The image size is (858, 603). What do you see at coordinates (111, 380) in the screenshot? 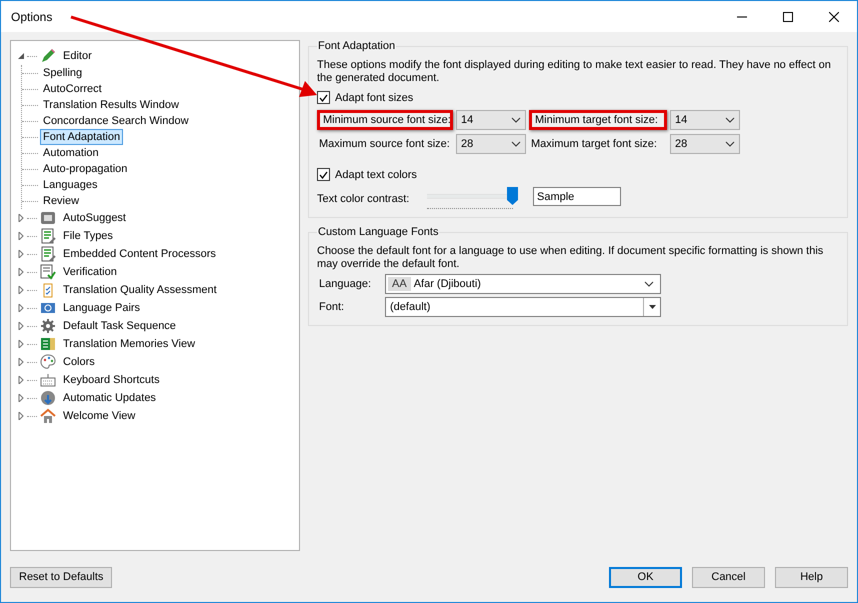
I see `tree-item: Keyboard Shortcuts` at bounding box center [111, 380].